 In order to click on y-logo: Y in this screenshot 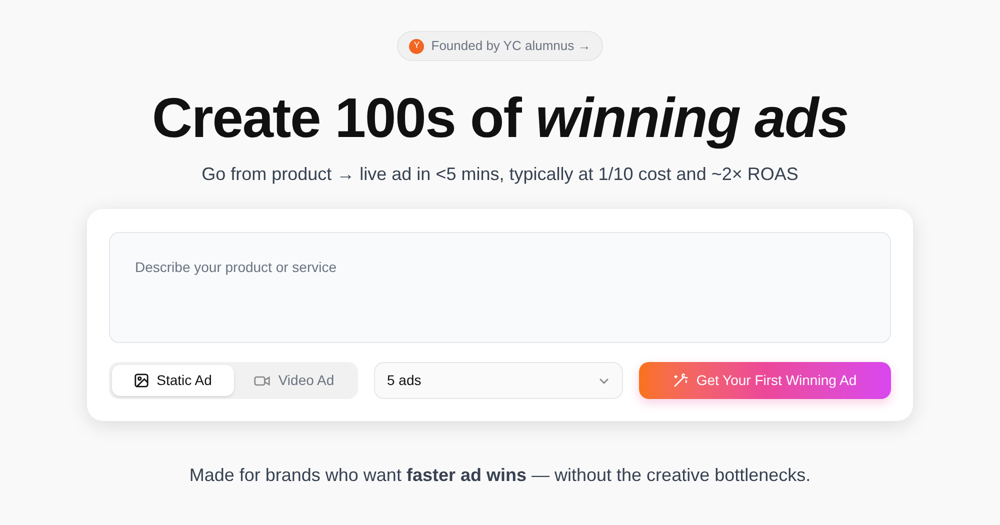, I will do `click(416, 46)`.